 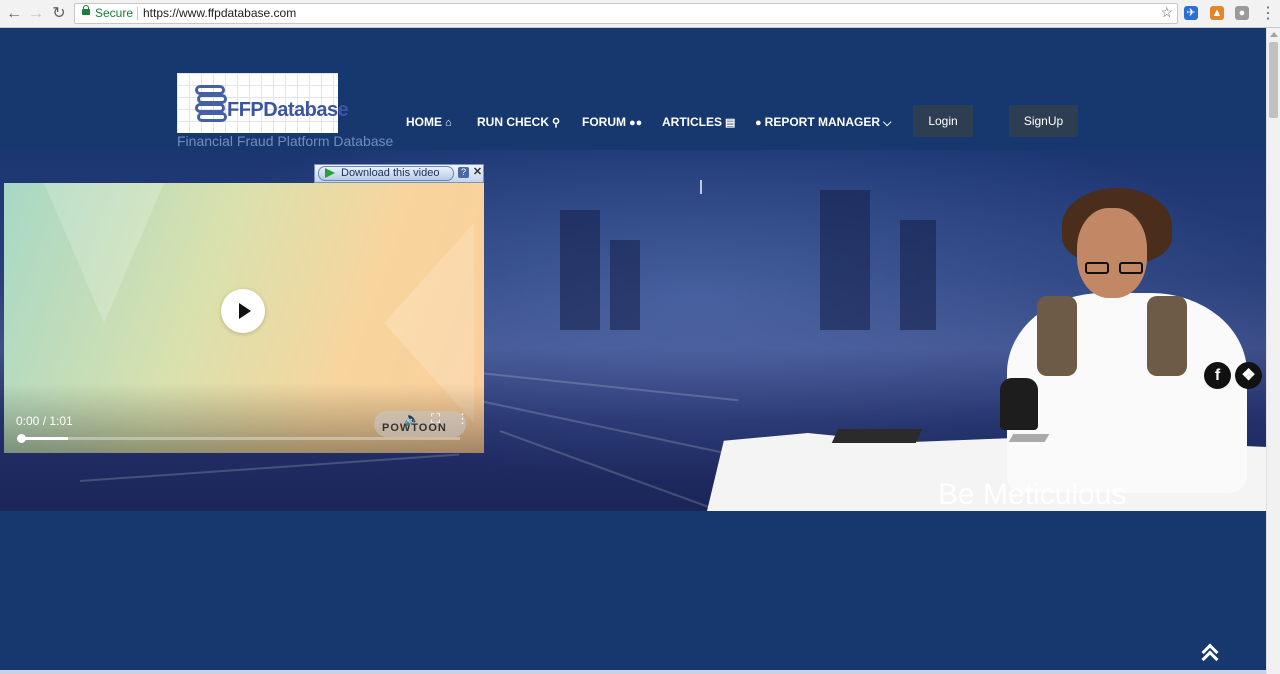 I want to click on nav-forum-label: FORUM, so click(x=604, y=122).